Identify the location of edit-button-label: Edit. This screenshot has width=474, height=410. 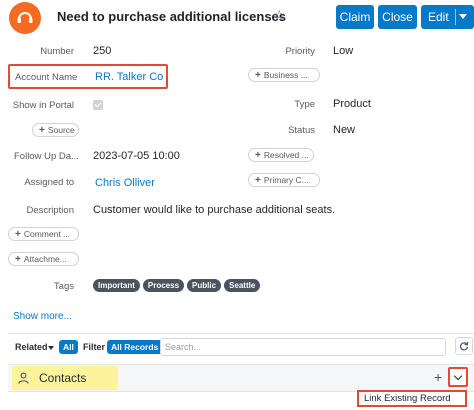
(438, 17).